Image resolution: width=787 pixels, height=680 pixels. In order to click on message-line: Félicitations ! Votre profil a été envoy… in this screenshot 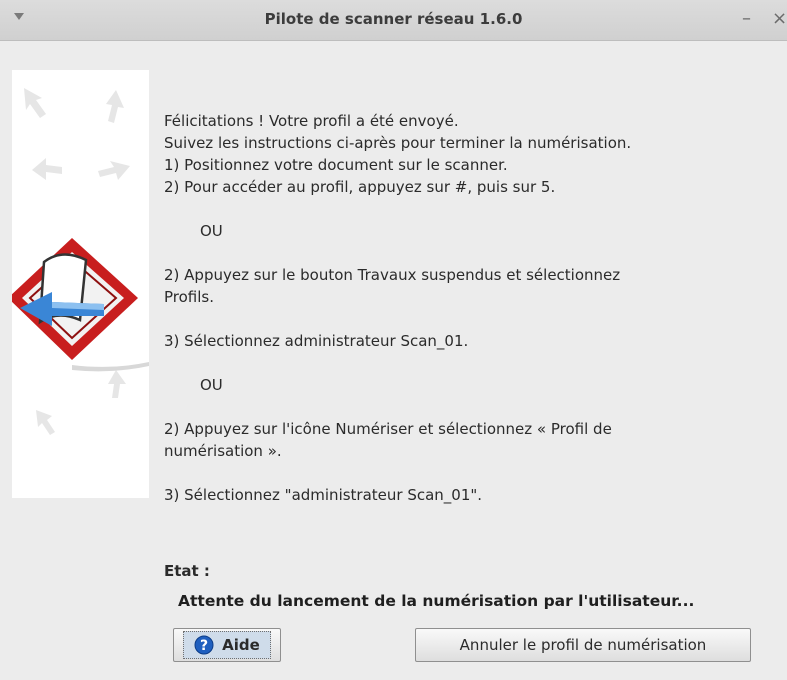, I will do `click(311, 121)`.